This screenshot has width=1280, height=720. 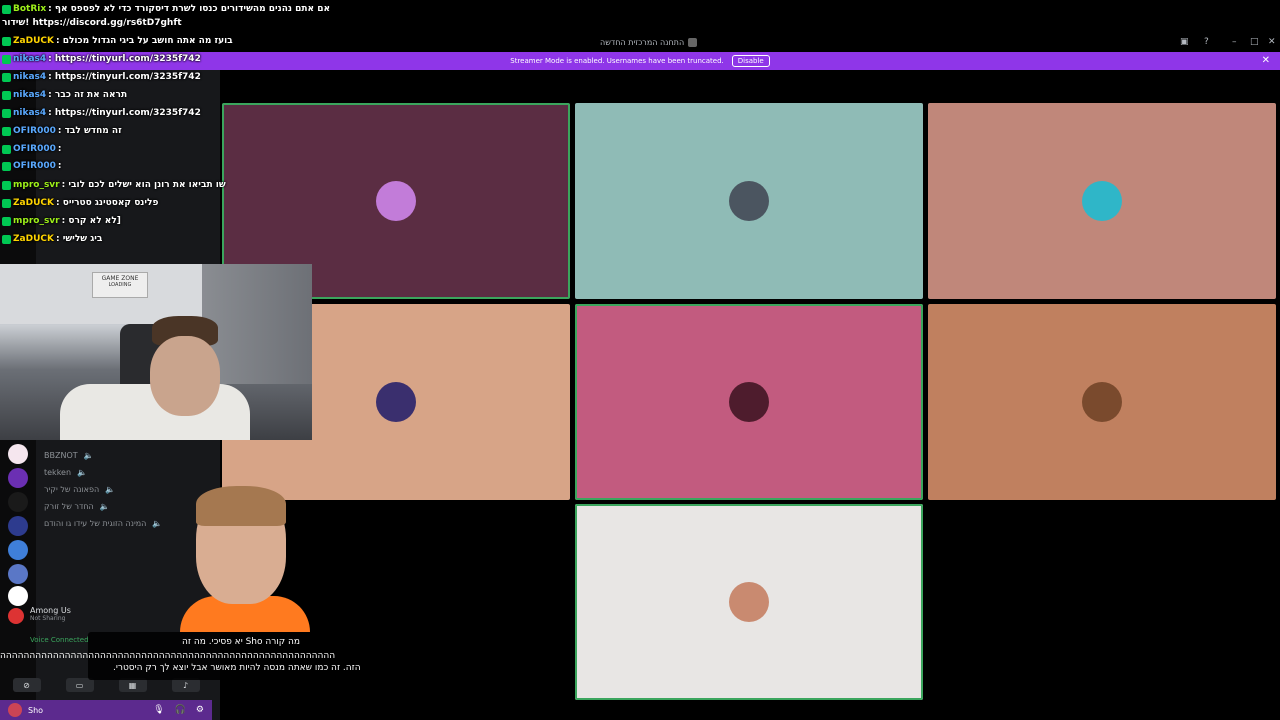 I want to click on inbox-icon: ▣, so click(x=1184, y=42).